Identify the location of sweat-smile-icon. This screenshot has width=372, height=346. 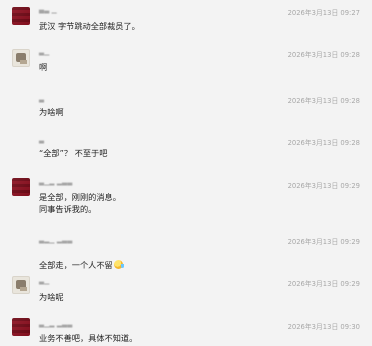
(118, 264).